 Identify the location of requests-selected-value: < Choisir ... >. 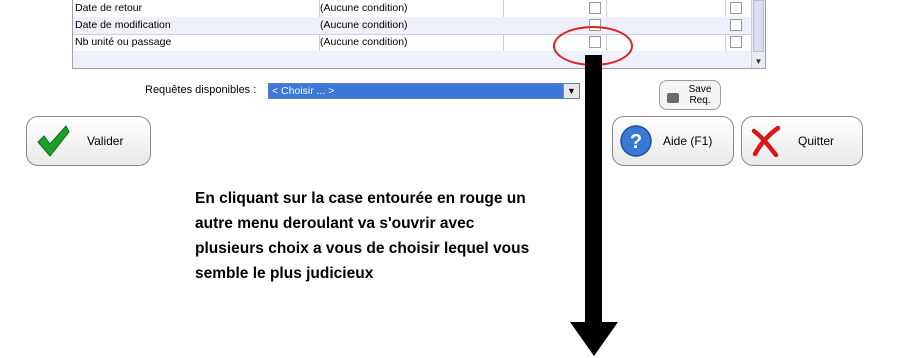
(303, 91).